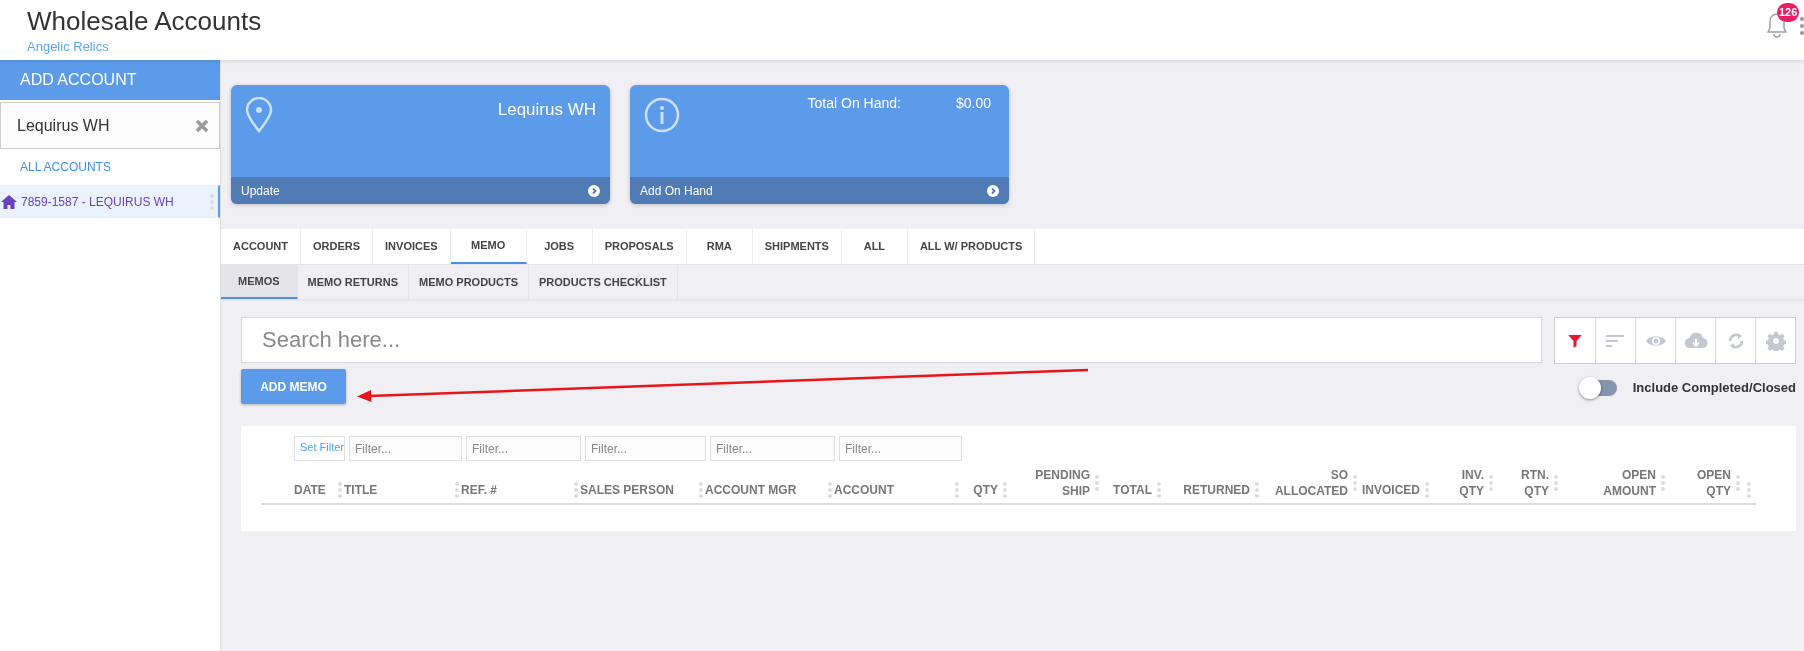 Image resolution: width=1804 pixels, height=651 pixels. Describe the element at coordinates (488, 246) in the screenshot. I see `tab: MEMO` at that location.